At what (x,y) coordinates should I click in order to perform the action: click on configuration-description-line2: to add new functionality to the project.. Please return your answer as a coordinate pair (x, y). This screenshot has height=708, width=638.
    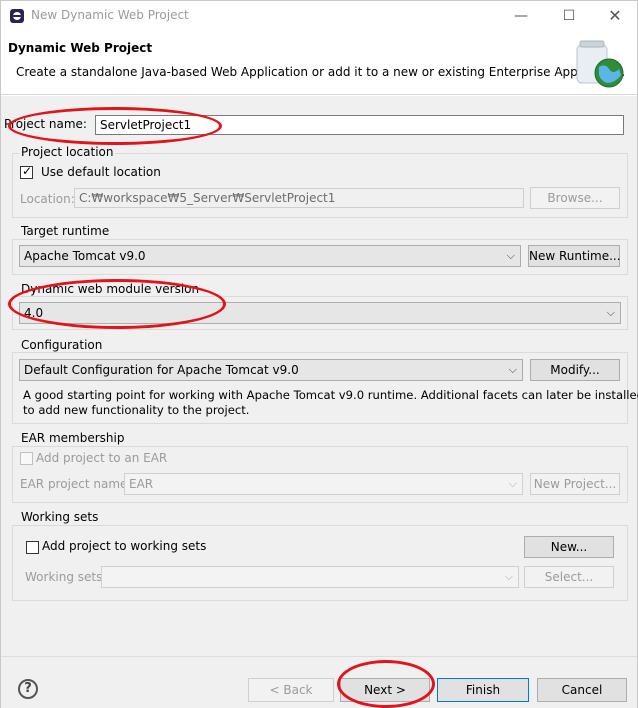
    Looking at the image, I should click on (136, 410).